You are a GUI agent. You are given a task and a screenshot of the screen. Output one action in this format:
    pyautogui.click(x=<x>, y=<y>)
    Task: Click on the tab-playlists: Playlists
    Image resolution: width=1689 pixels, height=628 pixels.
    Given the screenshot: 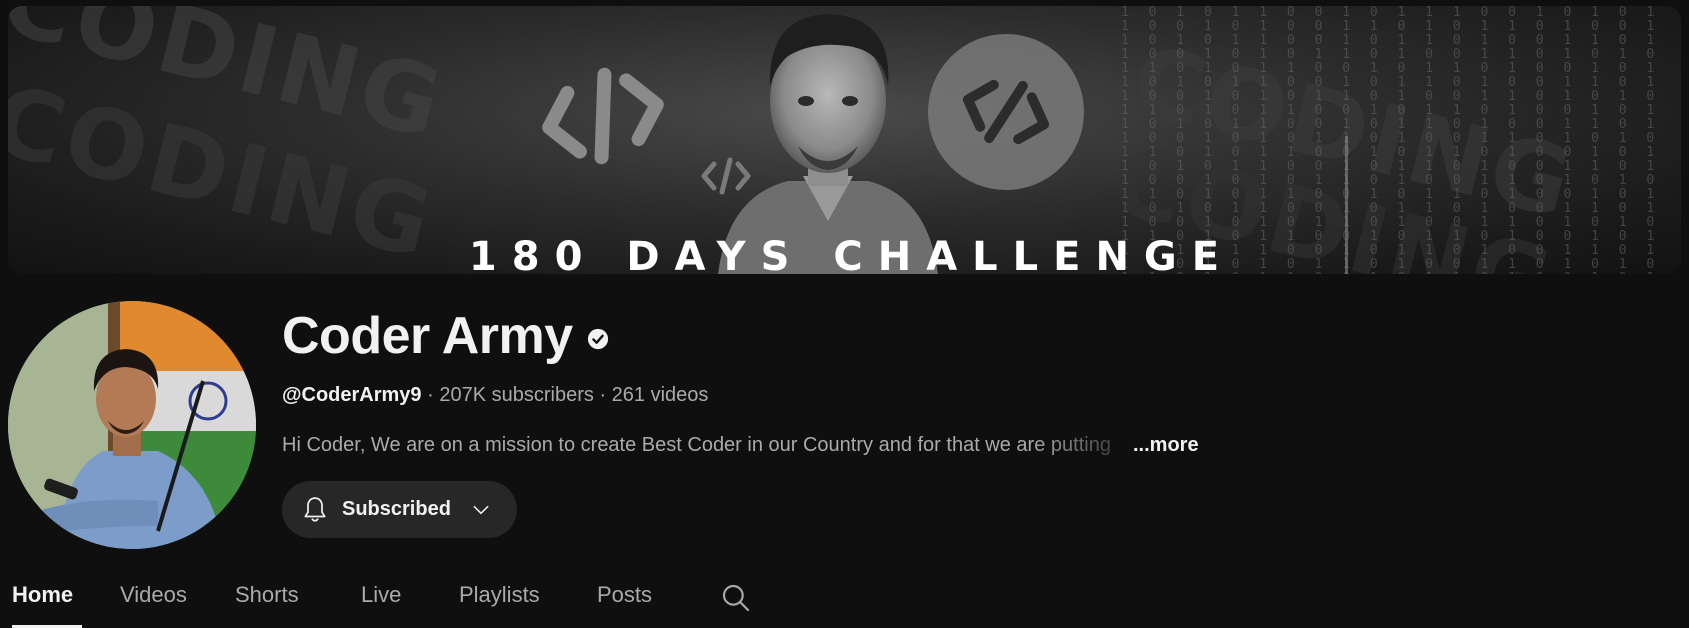 What is the action you would take?
    pyautogui.click(x=499, y=595)
    